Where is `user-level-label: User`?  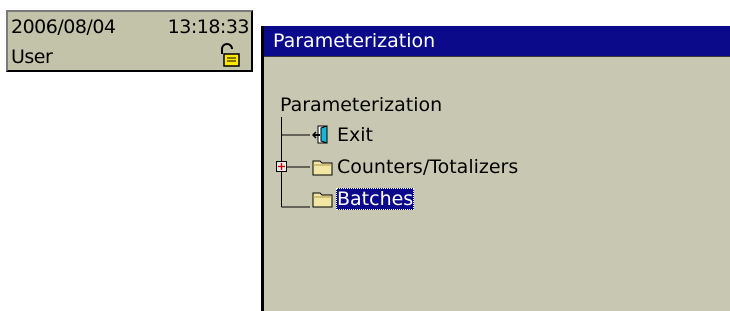
user-level-label: User is located at coordinates (32, 57).